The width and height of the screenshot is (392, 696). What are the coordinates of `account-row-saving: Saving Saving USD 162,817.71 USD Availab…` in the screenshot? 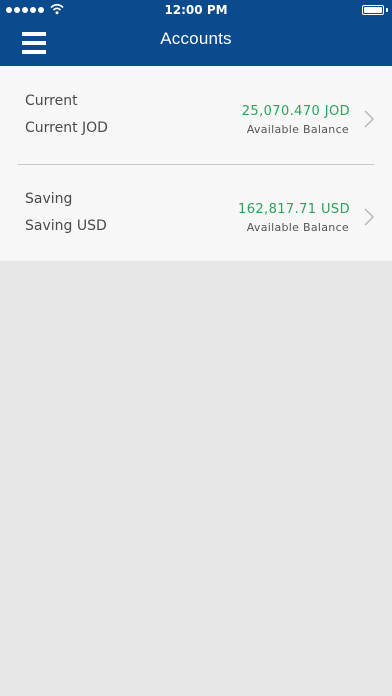 It's located at (196, 213).